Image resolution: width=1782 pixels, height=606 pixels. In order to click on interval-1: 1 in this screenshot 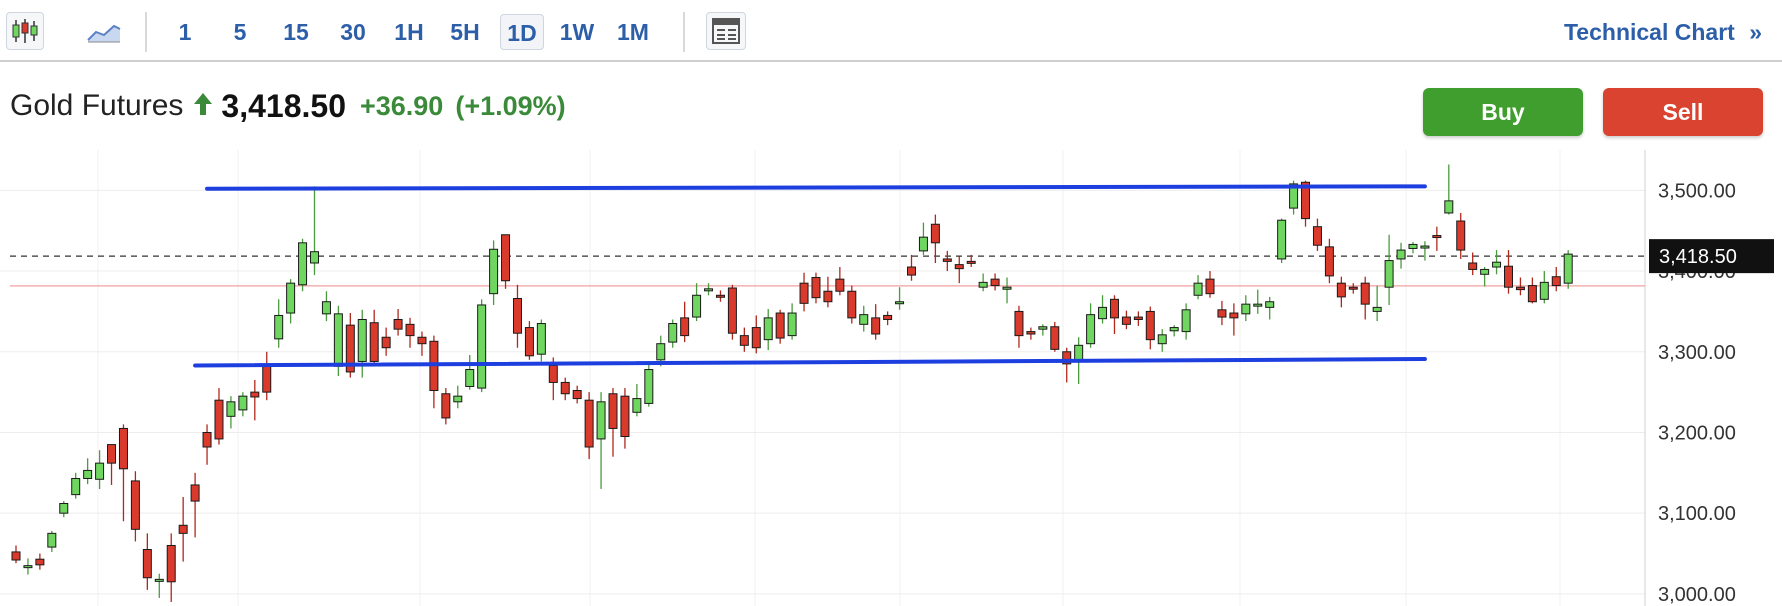, I will do `click(185, 32)`.